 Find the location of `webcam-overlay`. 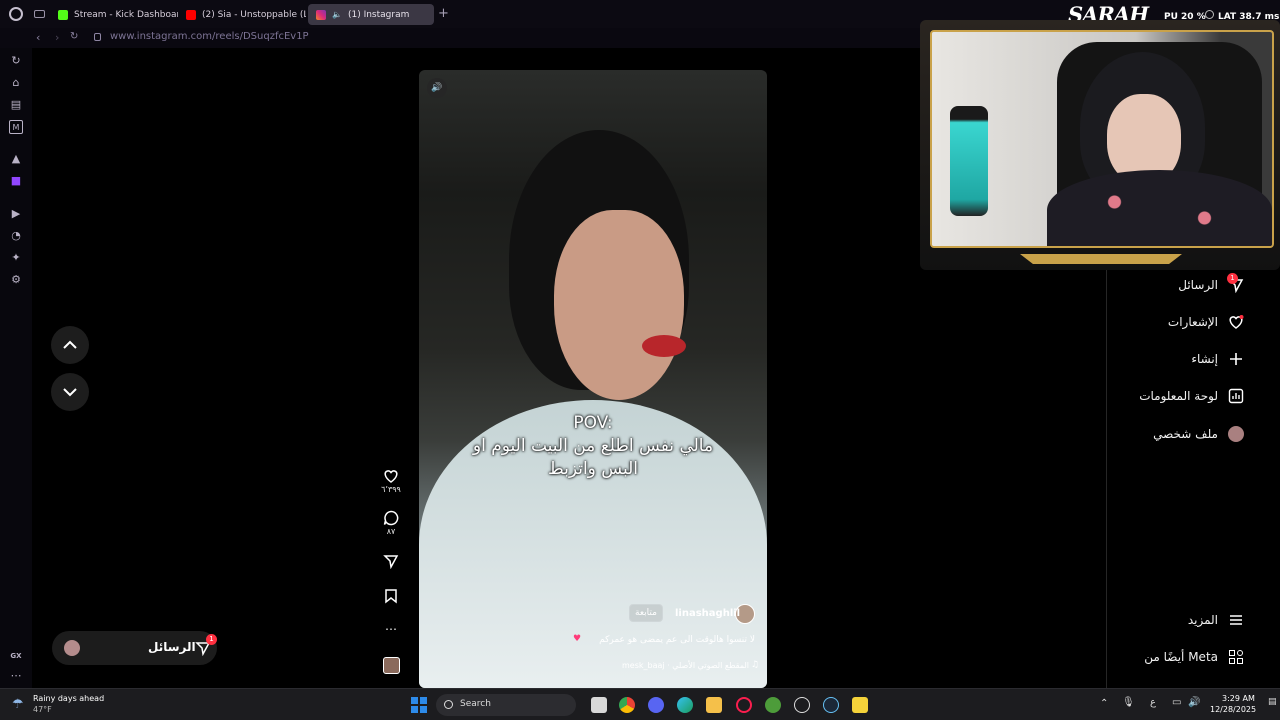

webcam-overlay is located at coordinates (1102, 139).